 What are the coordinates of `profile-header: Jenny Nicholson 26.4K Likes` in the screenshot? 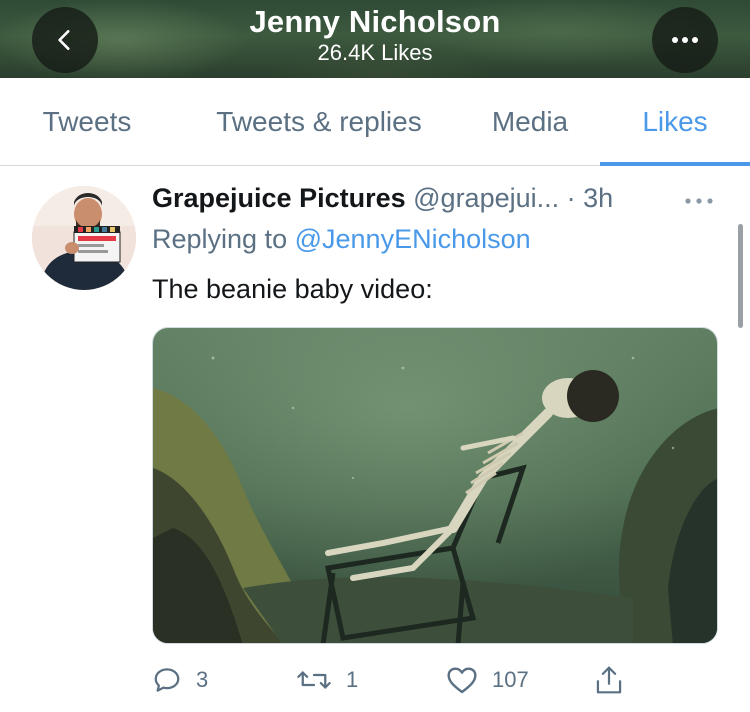 It's located at (375, 39).